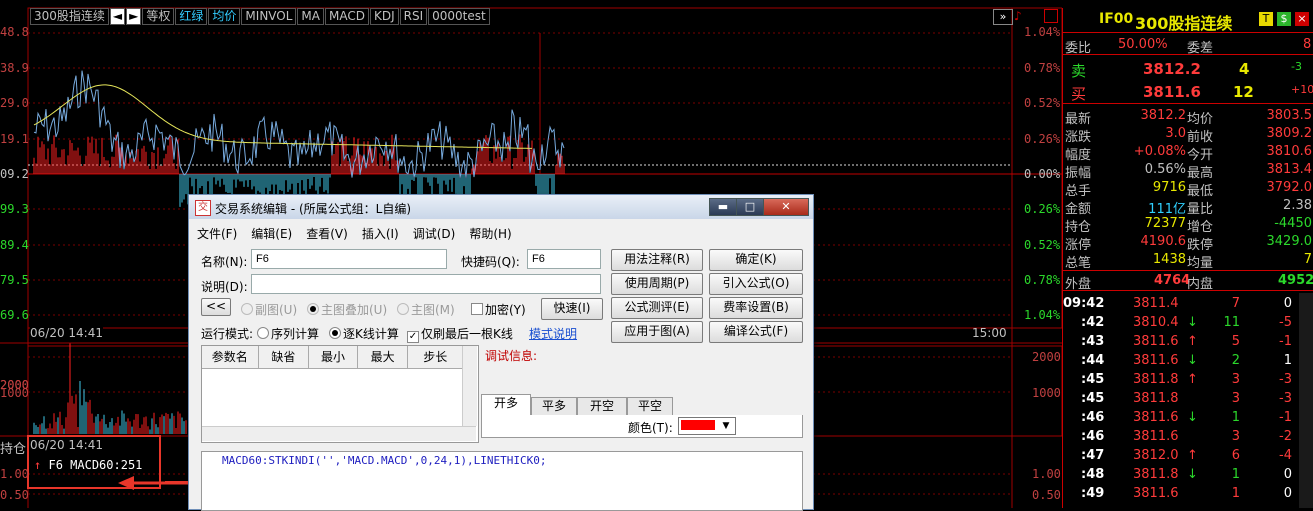  I want to click on minimize-icon: ▬, so click(723, 207).